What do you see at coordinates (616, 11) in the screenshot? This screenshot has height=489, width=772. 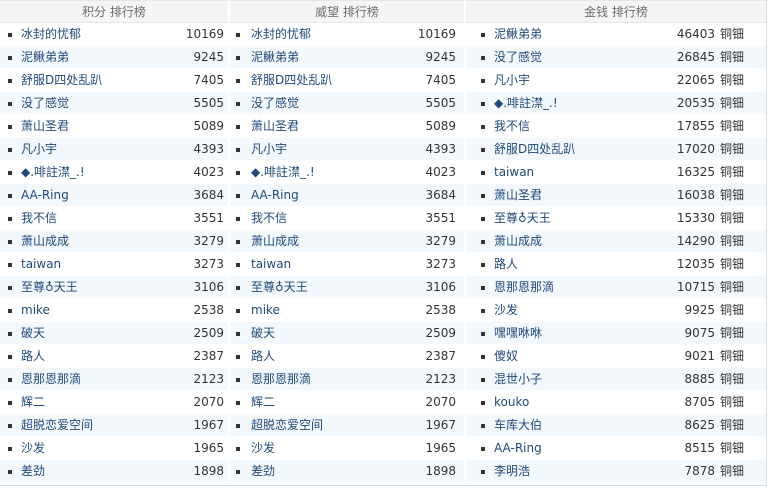 I see `money-ranking-header: 金钱 排行榜` at bounding box center [616, 11].